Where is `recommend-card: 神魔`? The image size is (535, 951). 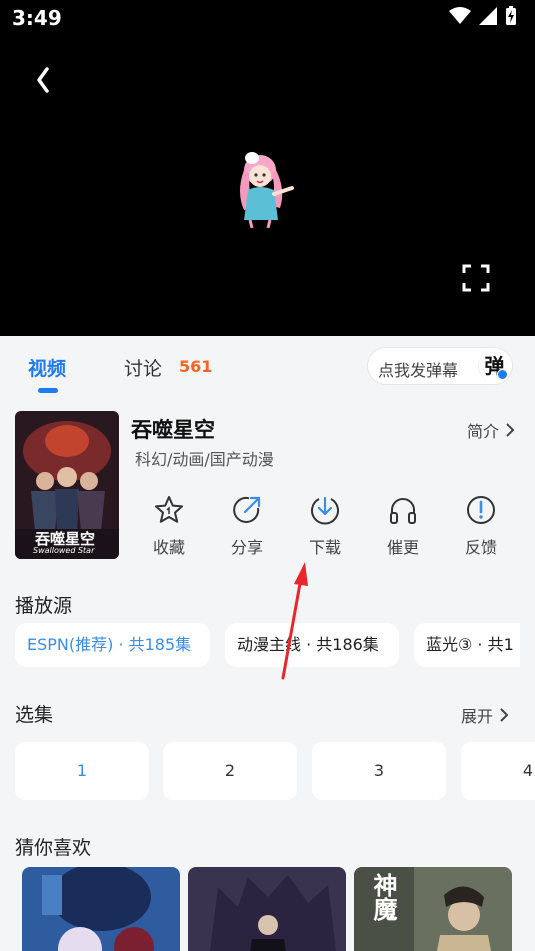 recommend-card: 神魔 is located at coordinates (433, 909).